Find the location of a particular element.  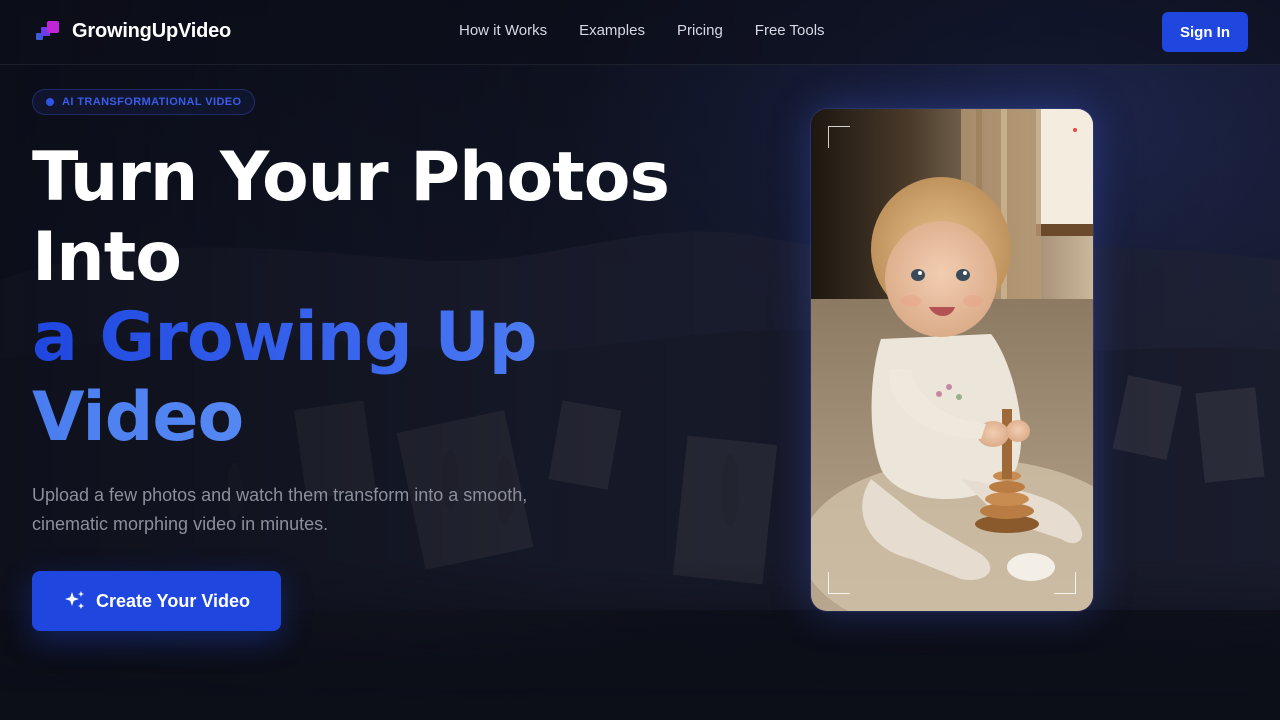

badge-label: AI TRANSFORMATIONAL VIDEO is located at coordinates (152, 102).